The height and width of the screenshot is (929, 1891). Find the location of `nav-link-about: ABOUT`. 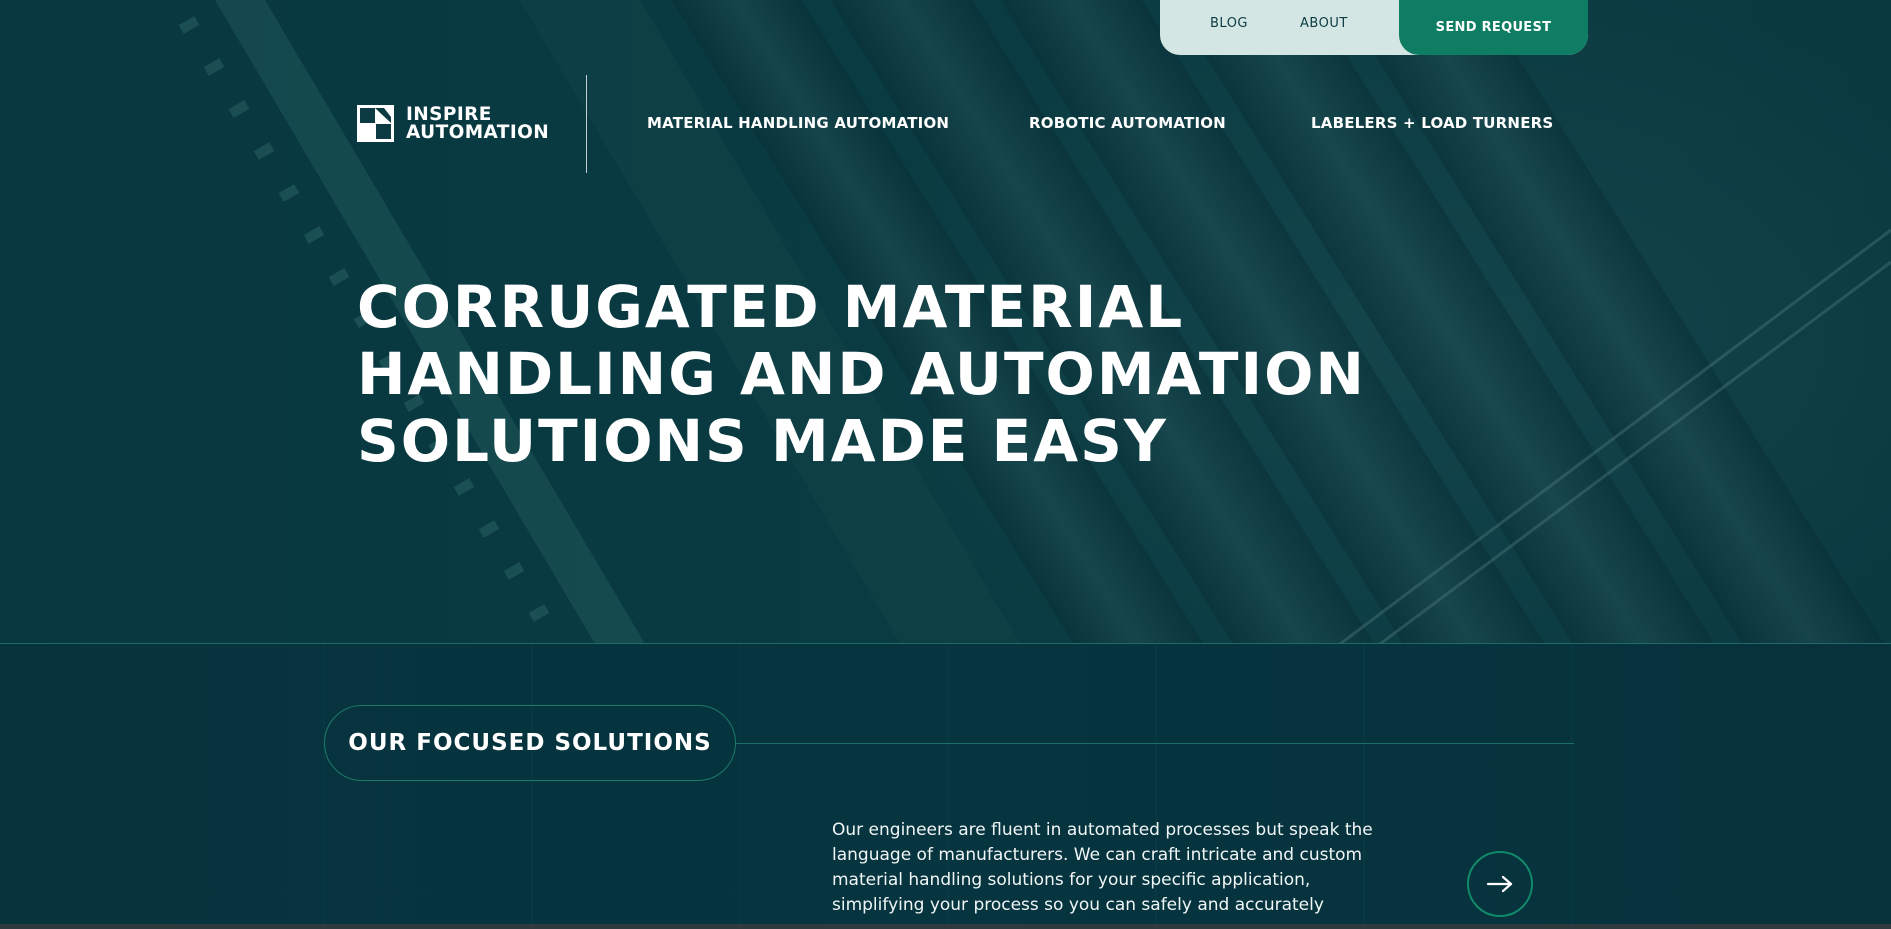

nav-link-about: ABOUT is located at coordinates (1324, 23).